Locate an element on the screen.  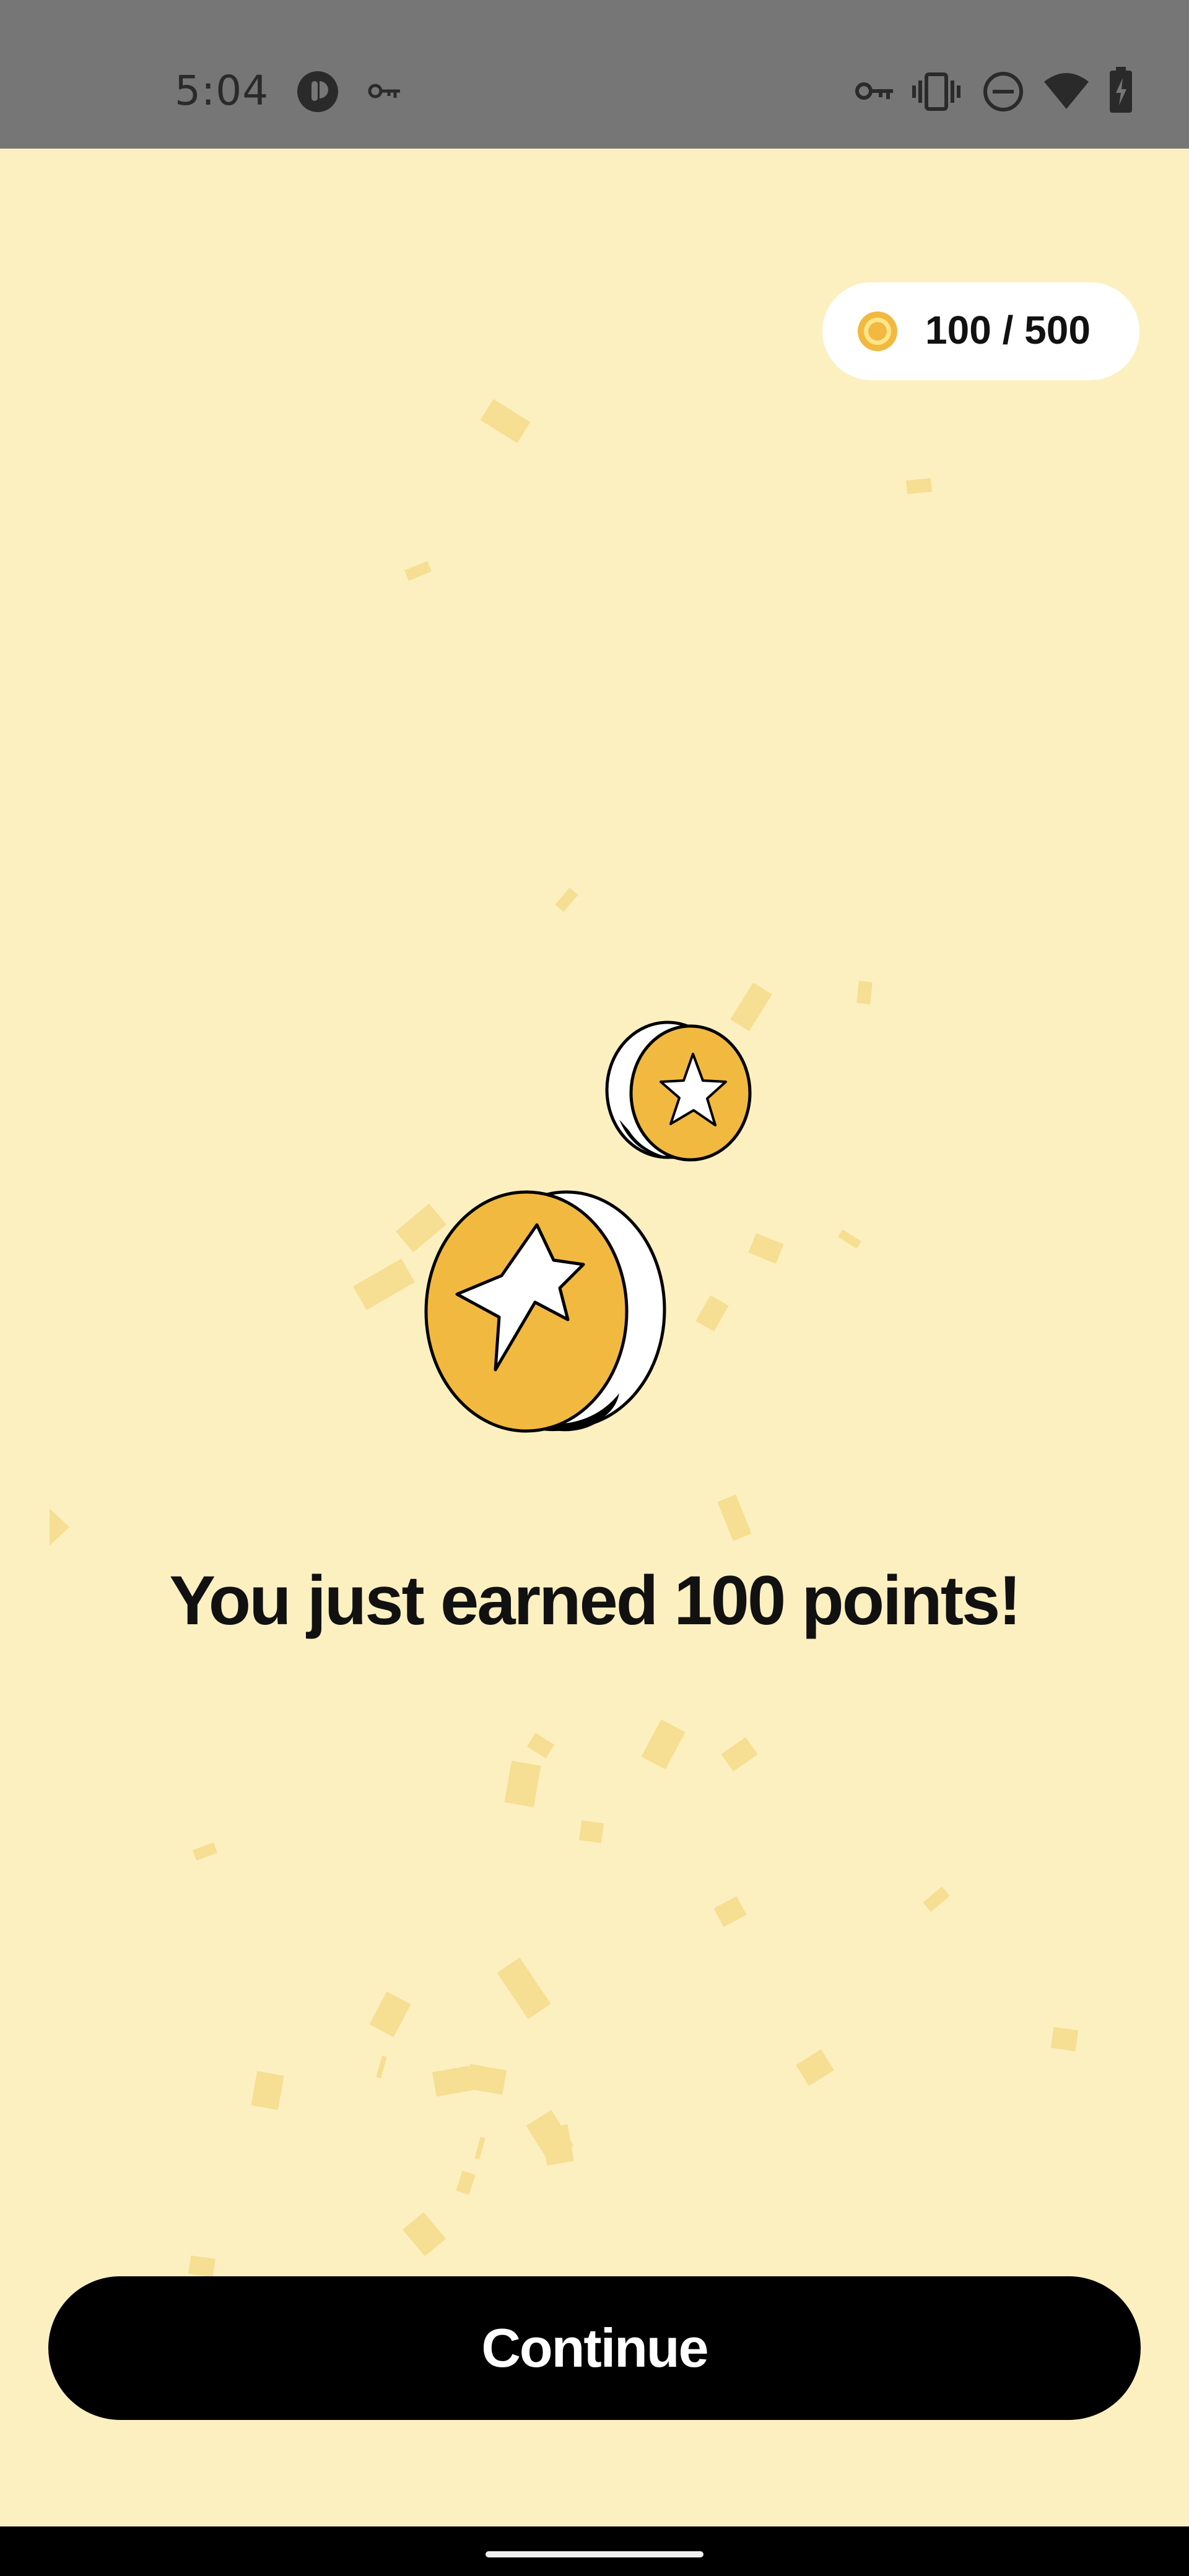
large-star-coin-icon is located at coordinates (545, 1311).